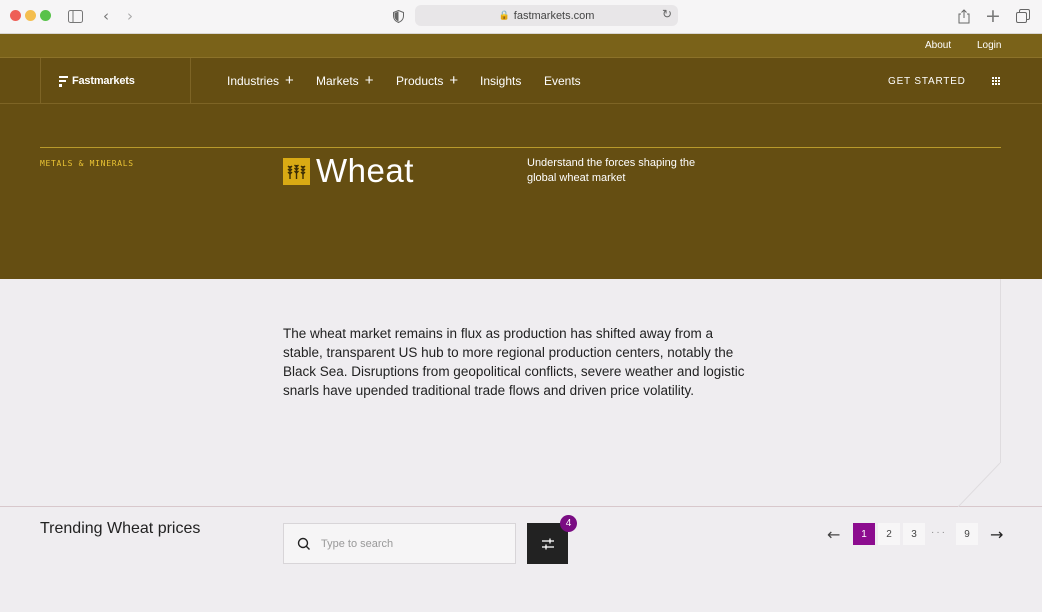 Image resolution: width=1042 pixels, height=612 pixels. I want to click on minimize-window-button, so click(30, 15).